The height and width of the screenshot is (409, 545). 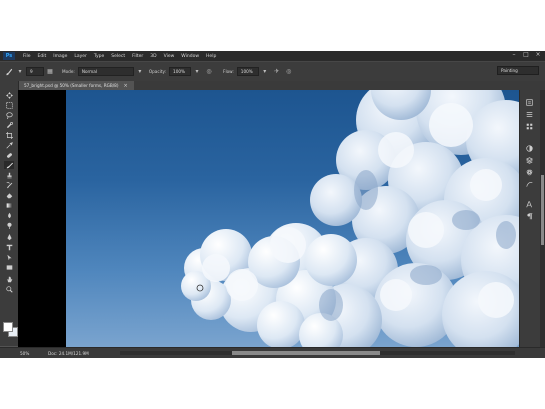 I want to click on eraser-icon, so click(x=9, y=195).